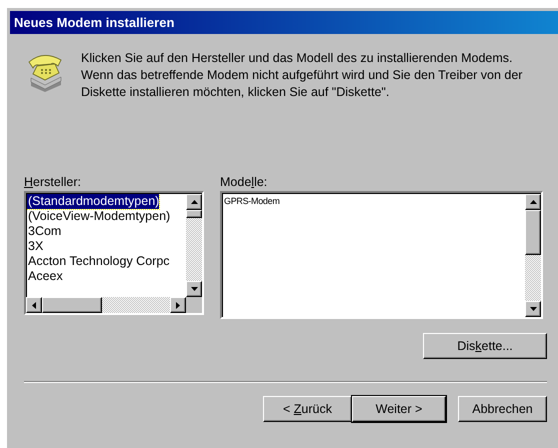 Image resolution: width=558 pixels, height=448 pixels. What do you see at coordinates (251, 201) in the screenshot?
I see `list-item: GPRS-Modem` at bounding box center [251, 201].